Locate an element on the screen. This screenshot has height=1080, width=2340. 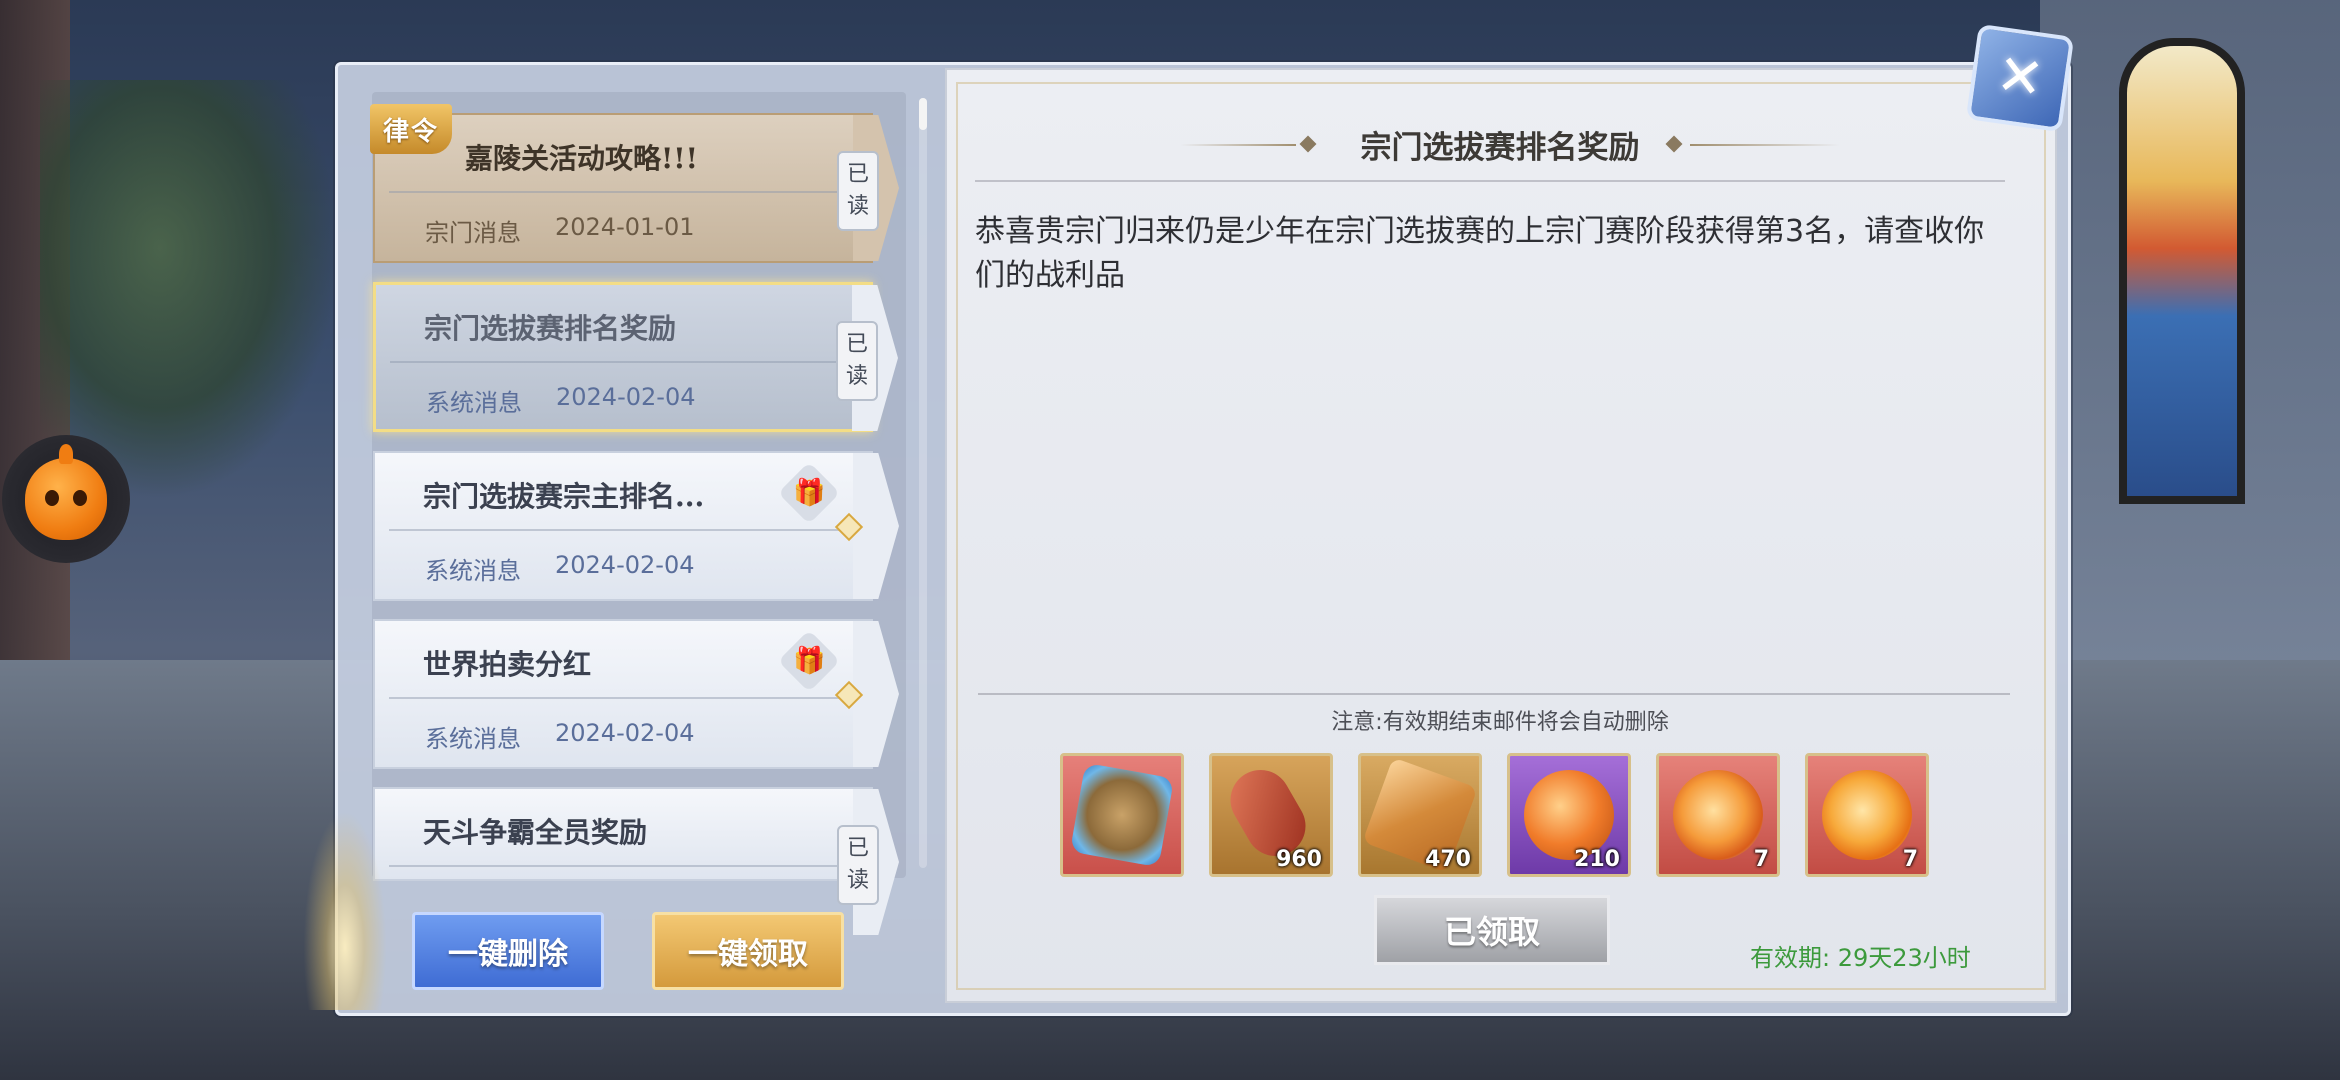
reward-qty: 470 is located at coordinates (1448, 859).